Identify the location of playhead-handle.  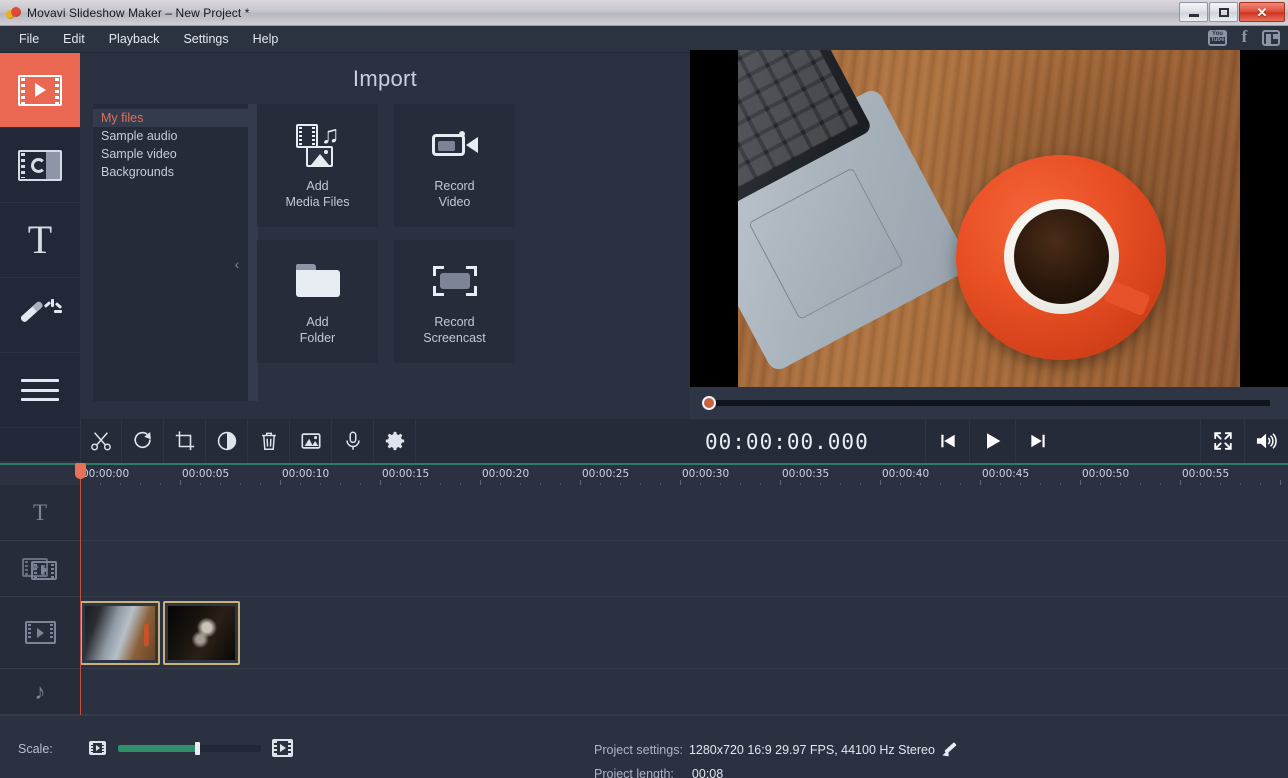
(80, 471).